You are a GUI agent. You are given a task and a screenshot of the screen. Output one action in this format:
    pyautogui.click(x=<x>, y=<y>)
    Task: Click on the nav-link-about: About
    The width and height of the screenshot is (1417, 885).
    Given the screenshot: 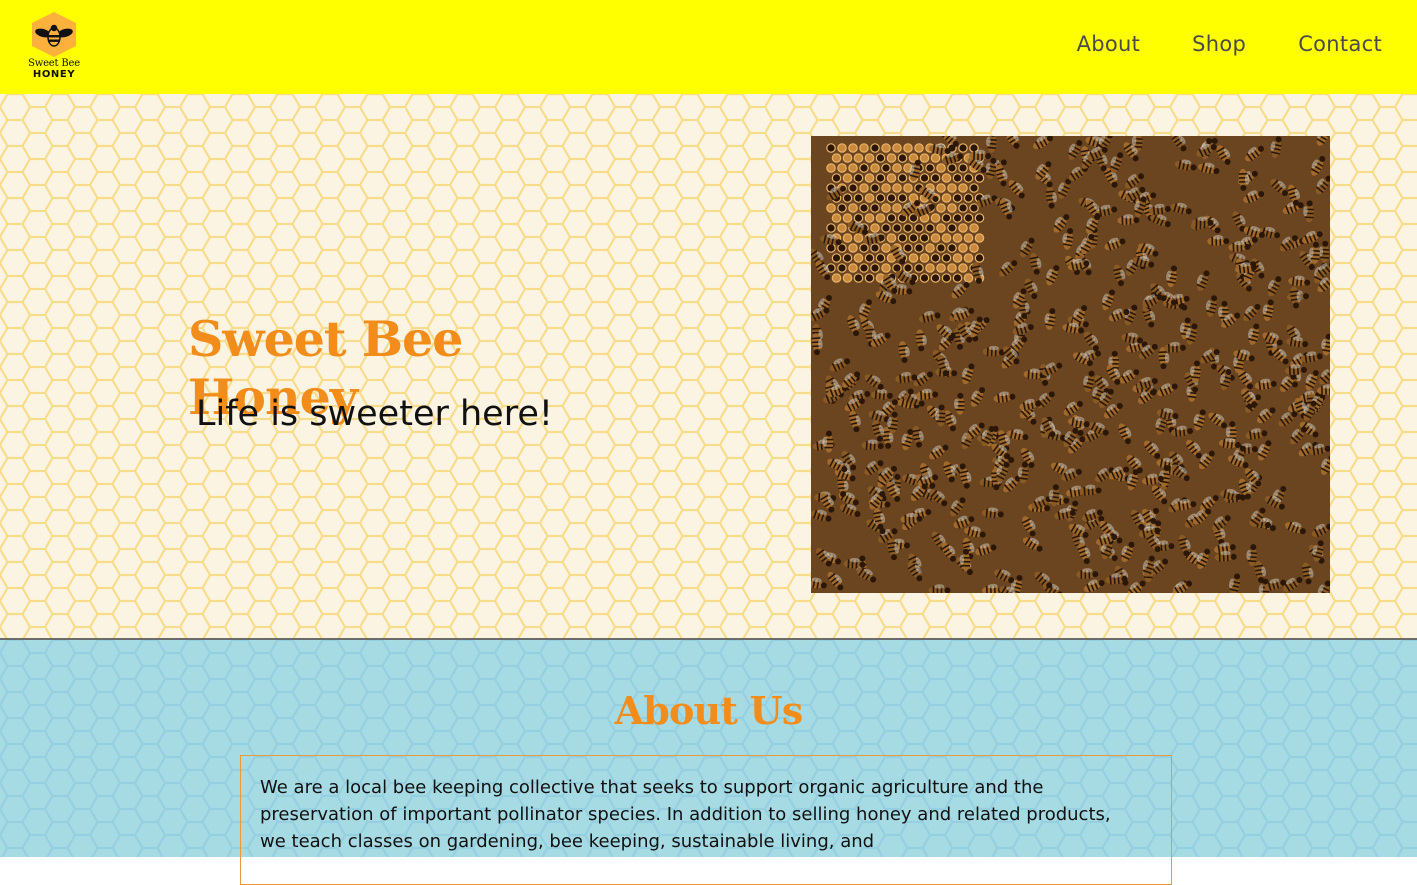 What is the action you would take?
    pyautogui.click(x=1109, y=44)
    